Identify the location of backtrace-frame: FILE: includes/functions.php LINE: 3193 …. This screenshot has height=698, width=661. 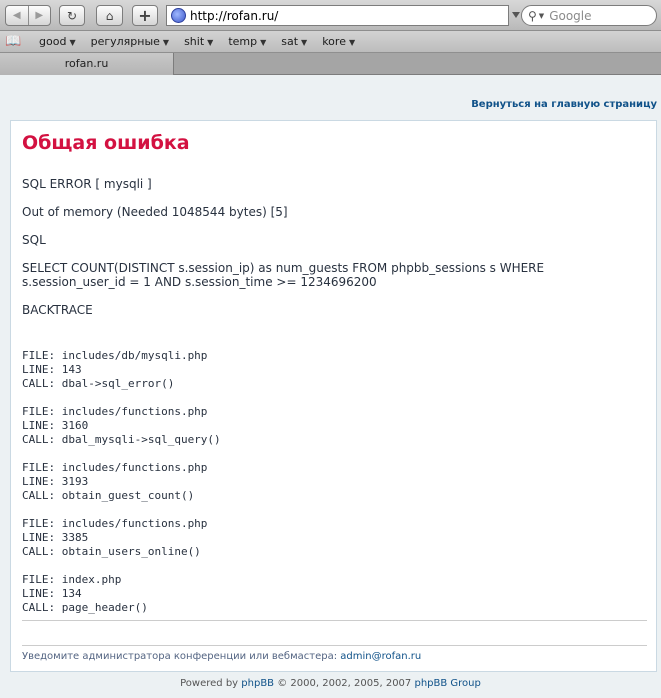
(334, 482).